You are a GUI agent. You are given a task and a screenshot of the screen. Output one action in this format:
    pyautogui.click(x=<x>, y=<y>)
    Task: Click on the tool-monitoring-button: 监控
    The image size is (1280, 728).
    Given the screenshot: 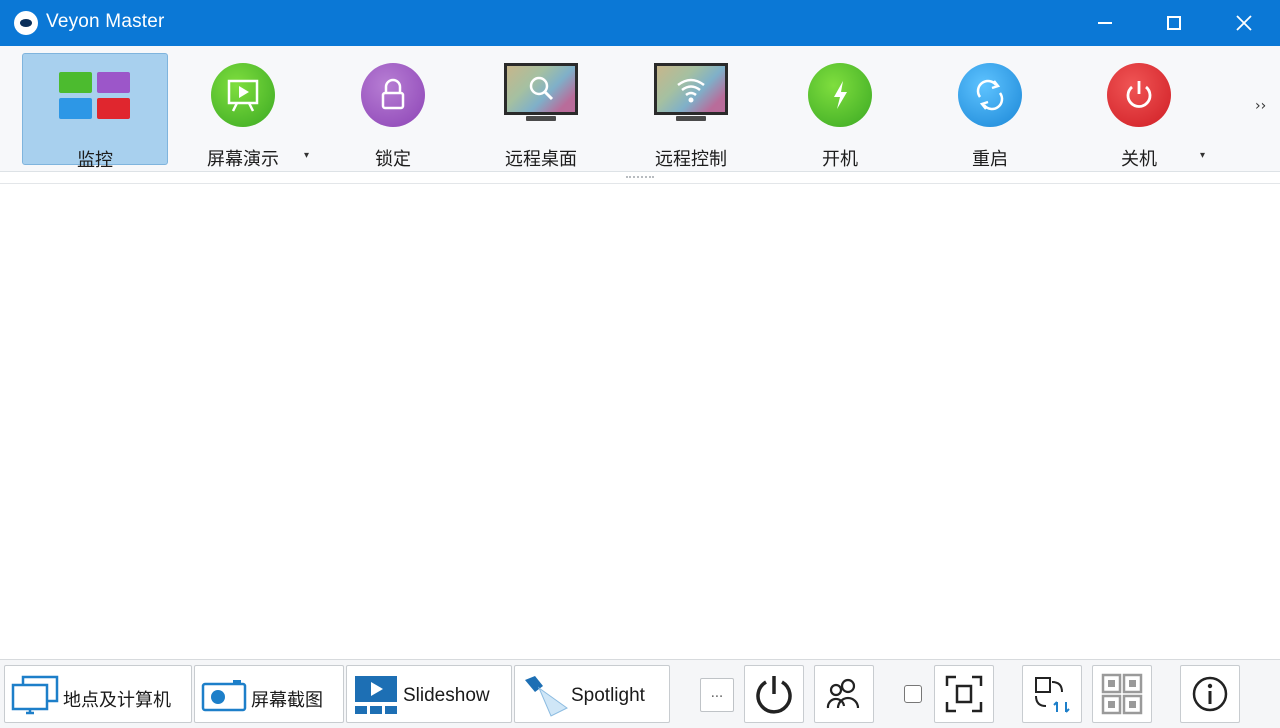 What is the action you would take?
    pyautogui.click(x=95, y=112)
    